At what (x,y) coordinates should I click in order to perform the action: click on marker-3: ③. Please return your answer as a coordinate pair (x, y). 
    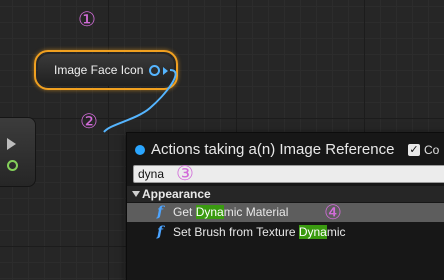
    Looking at the image, I should click on (185, 173).